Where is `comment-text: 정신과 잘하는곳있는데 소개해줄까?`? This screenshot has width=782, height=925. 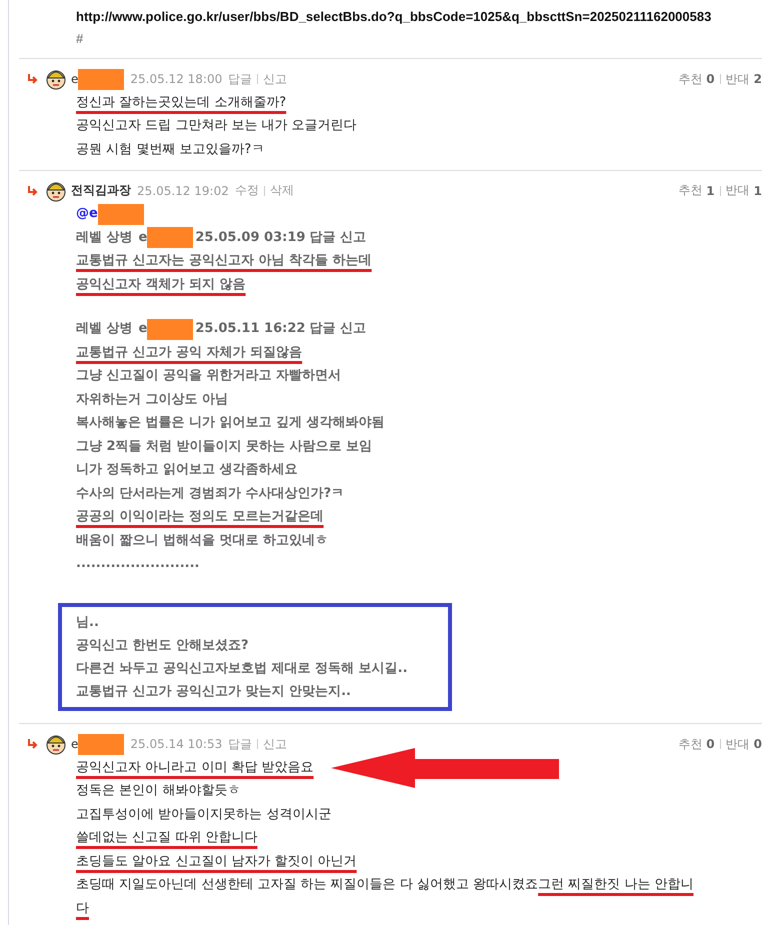
comment-text: 정신과 잘하는곳있는데 소개해줄까? is located at coordinates (181, 103).